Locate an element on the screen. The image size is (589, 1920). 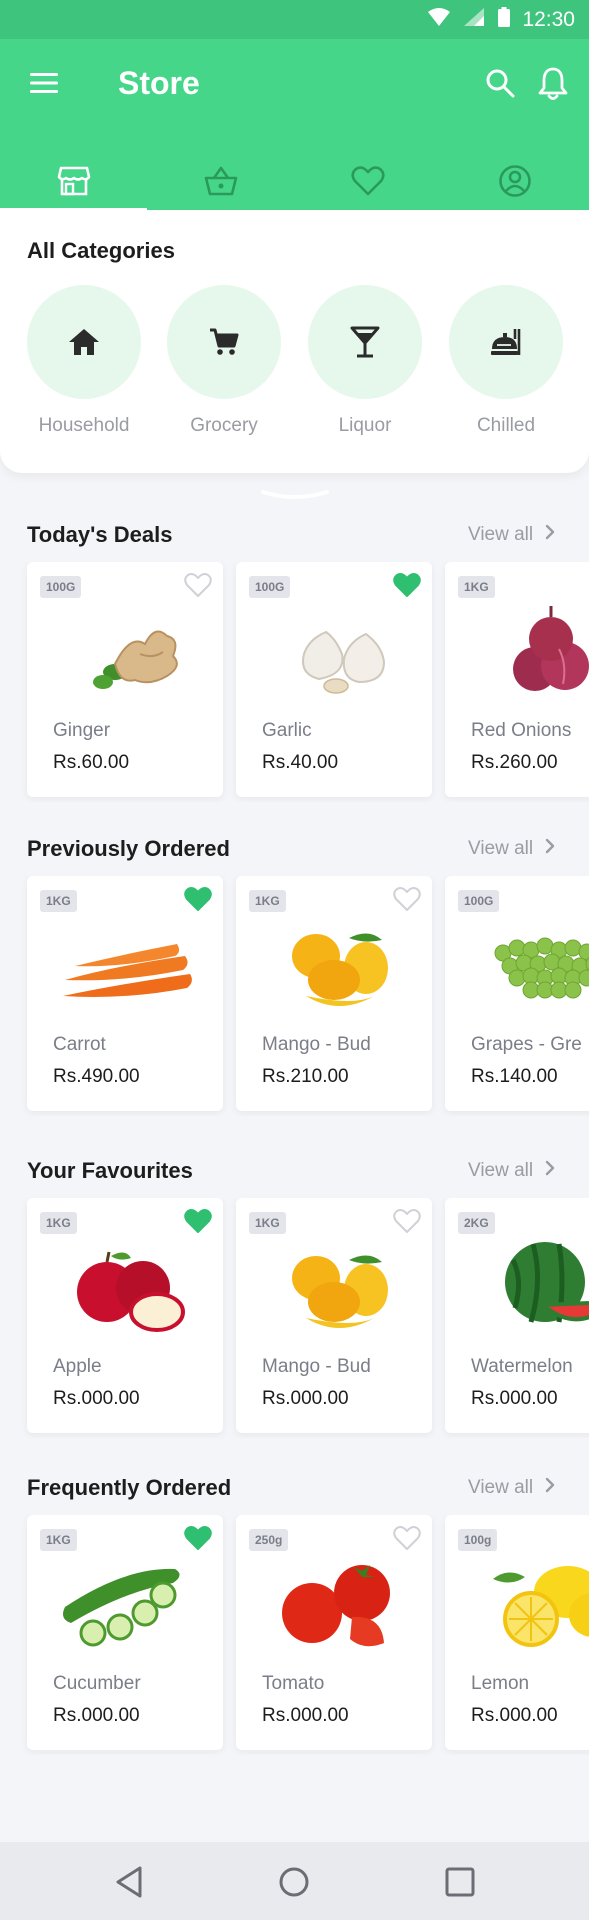
search-button is located at coordinates (500, 83).